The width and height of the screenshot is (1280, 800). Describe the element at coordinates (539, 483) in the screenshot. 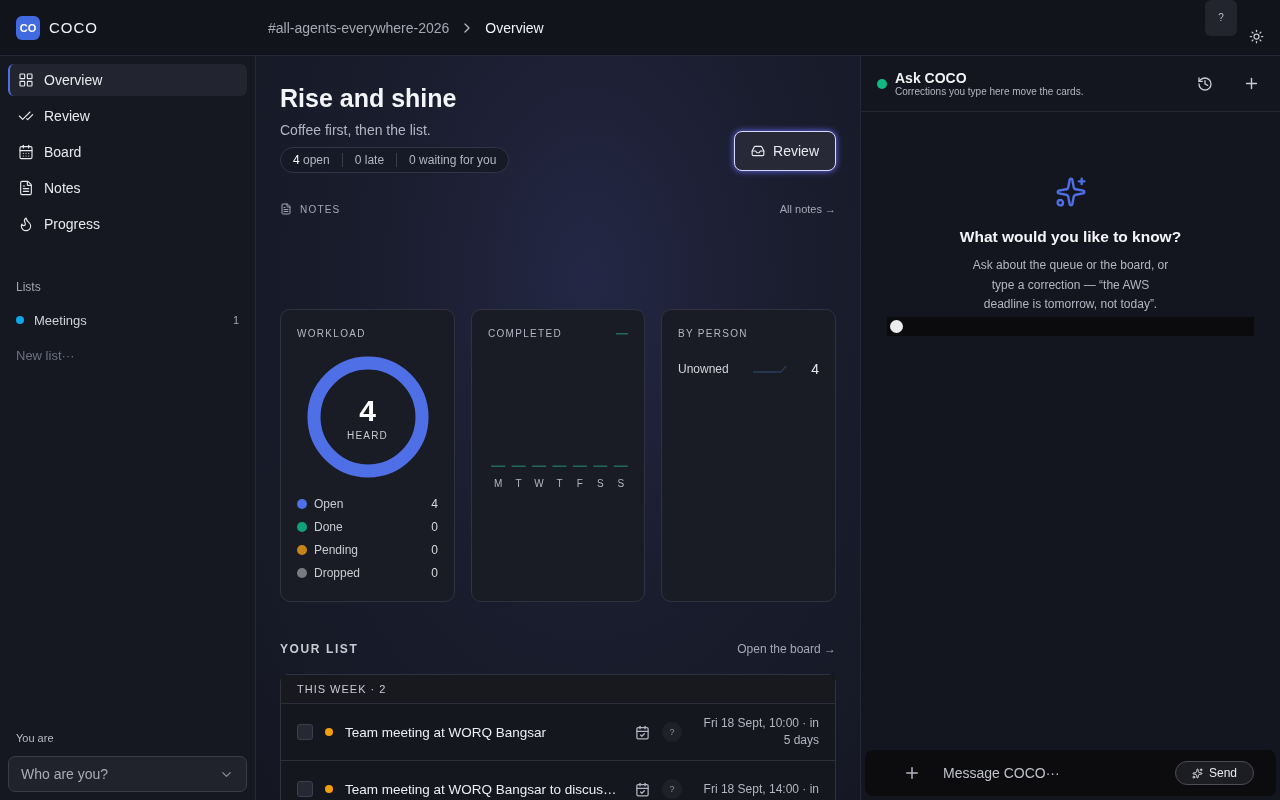

I see `axis-label: W` at that location.